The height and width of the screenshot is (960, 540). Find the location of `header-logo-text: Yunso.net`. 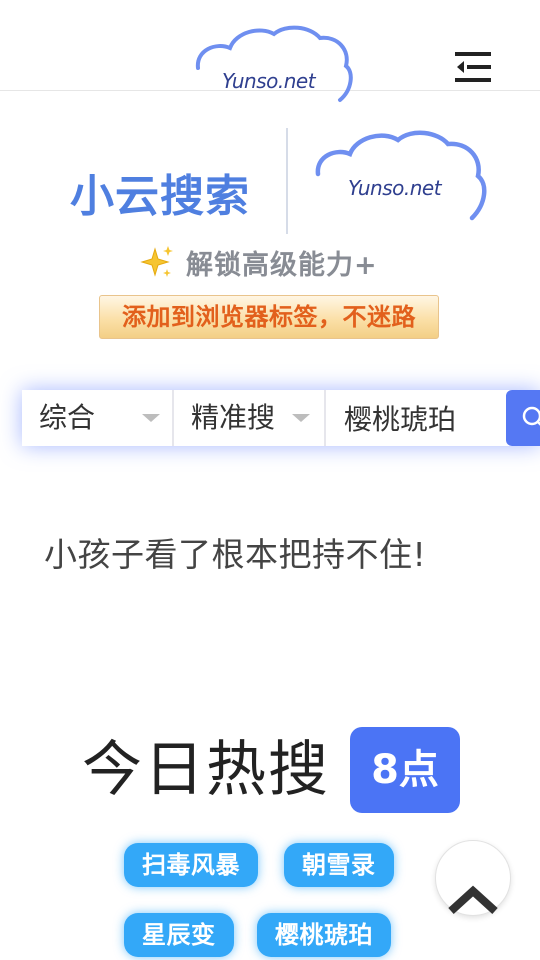

header-logo-text: Yunso.net is located at coordinates (269, 81).